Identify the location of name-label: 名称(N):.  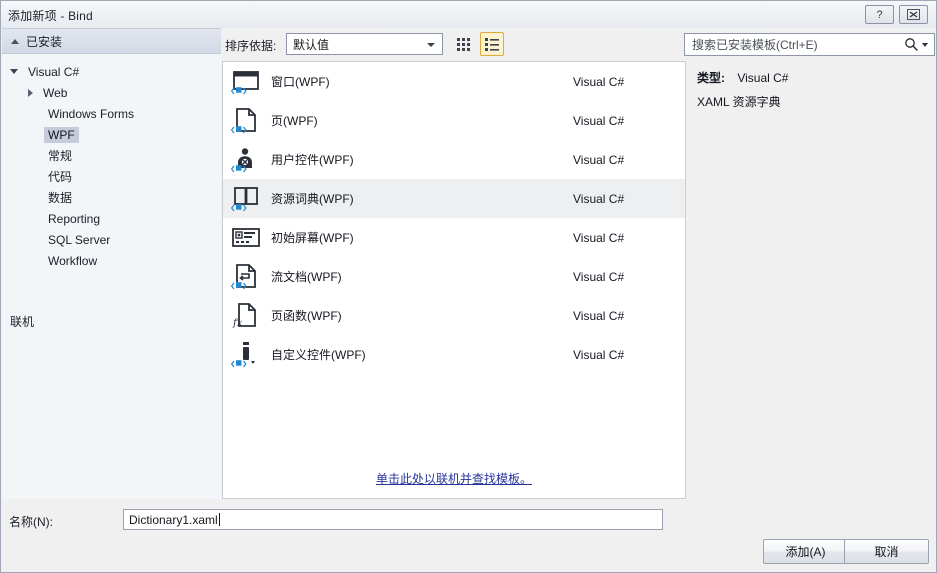
(31, 522).